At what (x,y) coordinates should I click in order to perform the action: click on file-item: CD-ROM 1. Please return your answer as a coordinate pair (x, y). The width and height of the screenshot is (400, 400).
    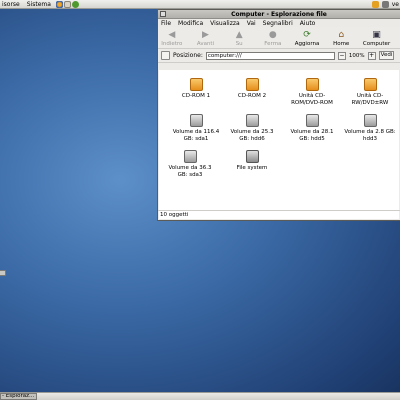
    Looking at the image, I should click on (196, 89).